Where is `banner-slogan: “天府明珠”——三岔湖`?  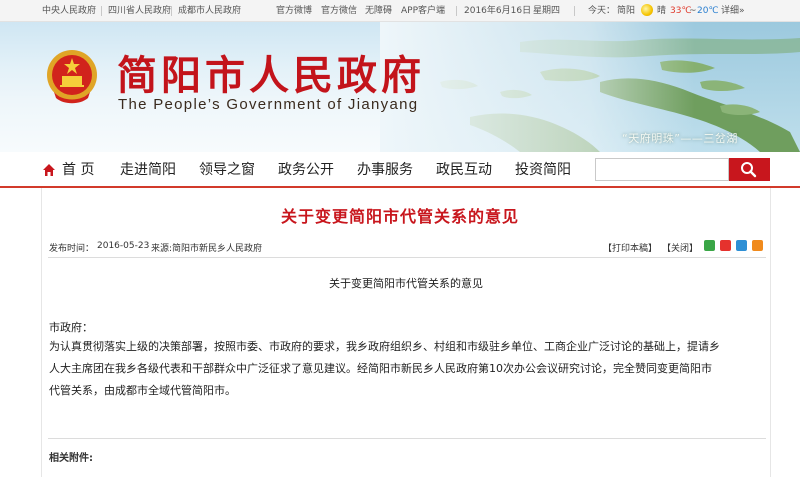 banner-slogan: “天府明珠”——三岔湖 is located at coordinates (680, 138).